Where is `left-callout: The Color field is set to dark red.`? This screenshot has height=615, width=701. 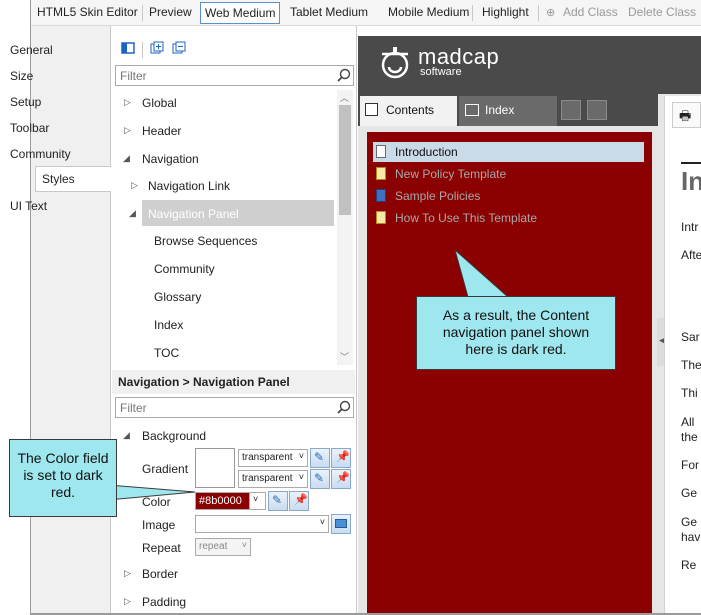 left-callout: The Color field is set to dark red. is located at coordinates (63, 478).